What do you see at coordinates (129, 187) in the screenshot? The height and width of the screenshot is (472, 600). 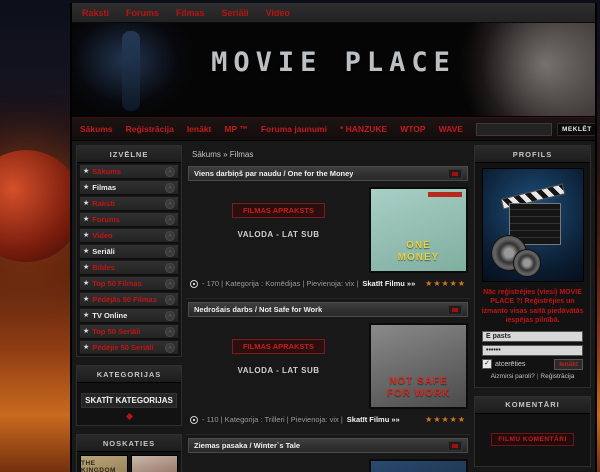 I see `sidebar-item-filmas: ★ Filmas ›` at bounding box center [129, 187].